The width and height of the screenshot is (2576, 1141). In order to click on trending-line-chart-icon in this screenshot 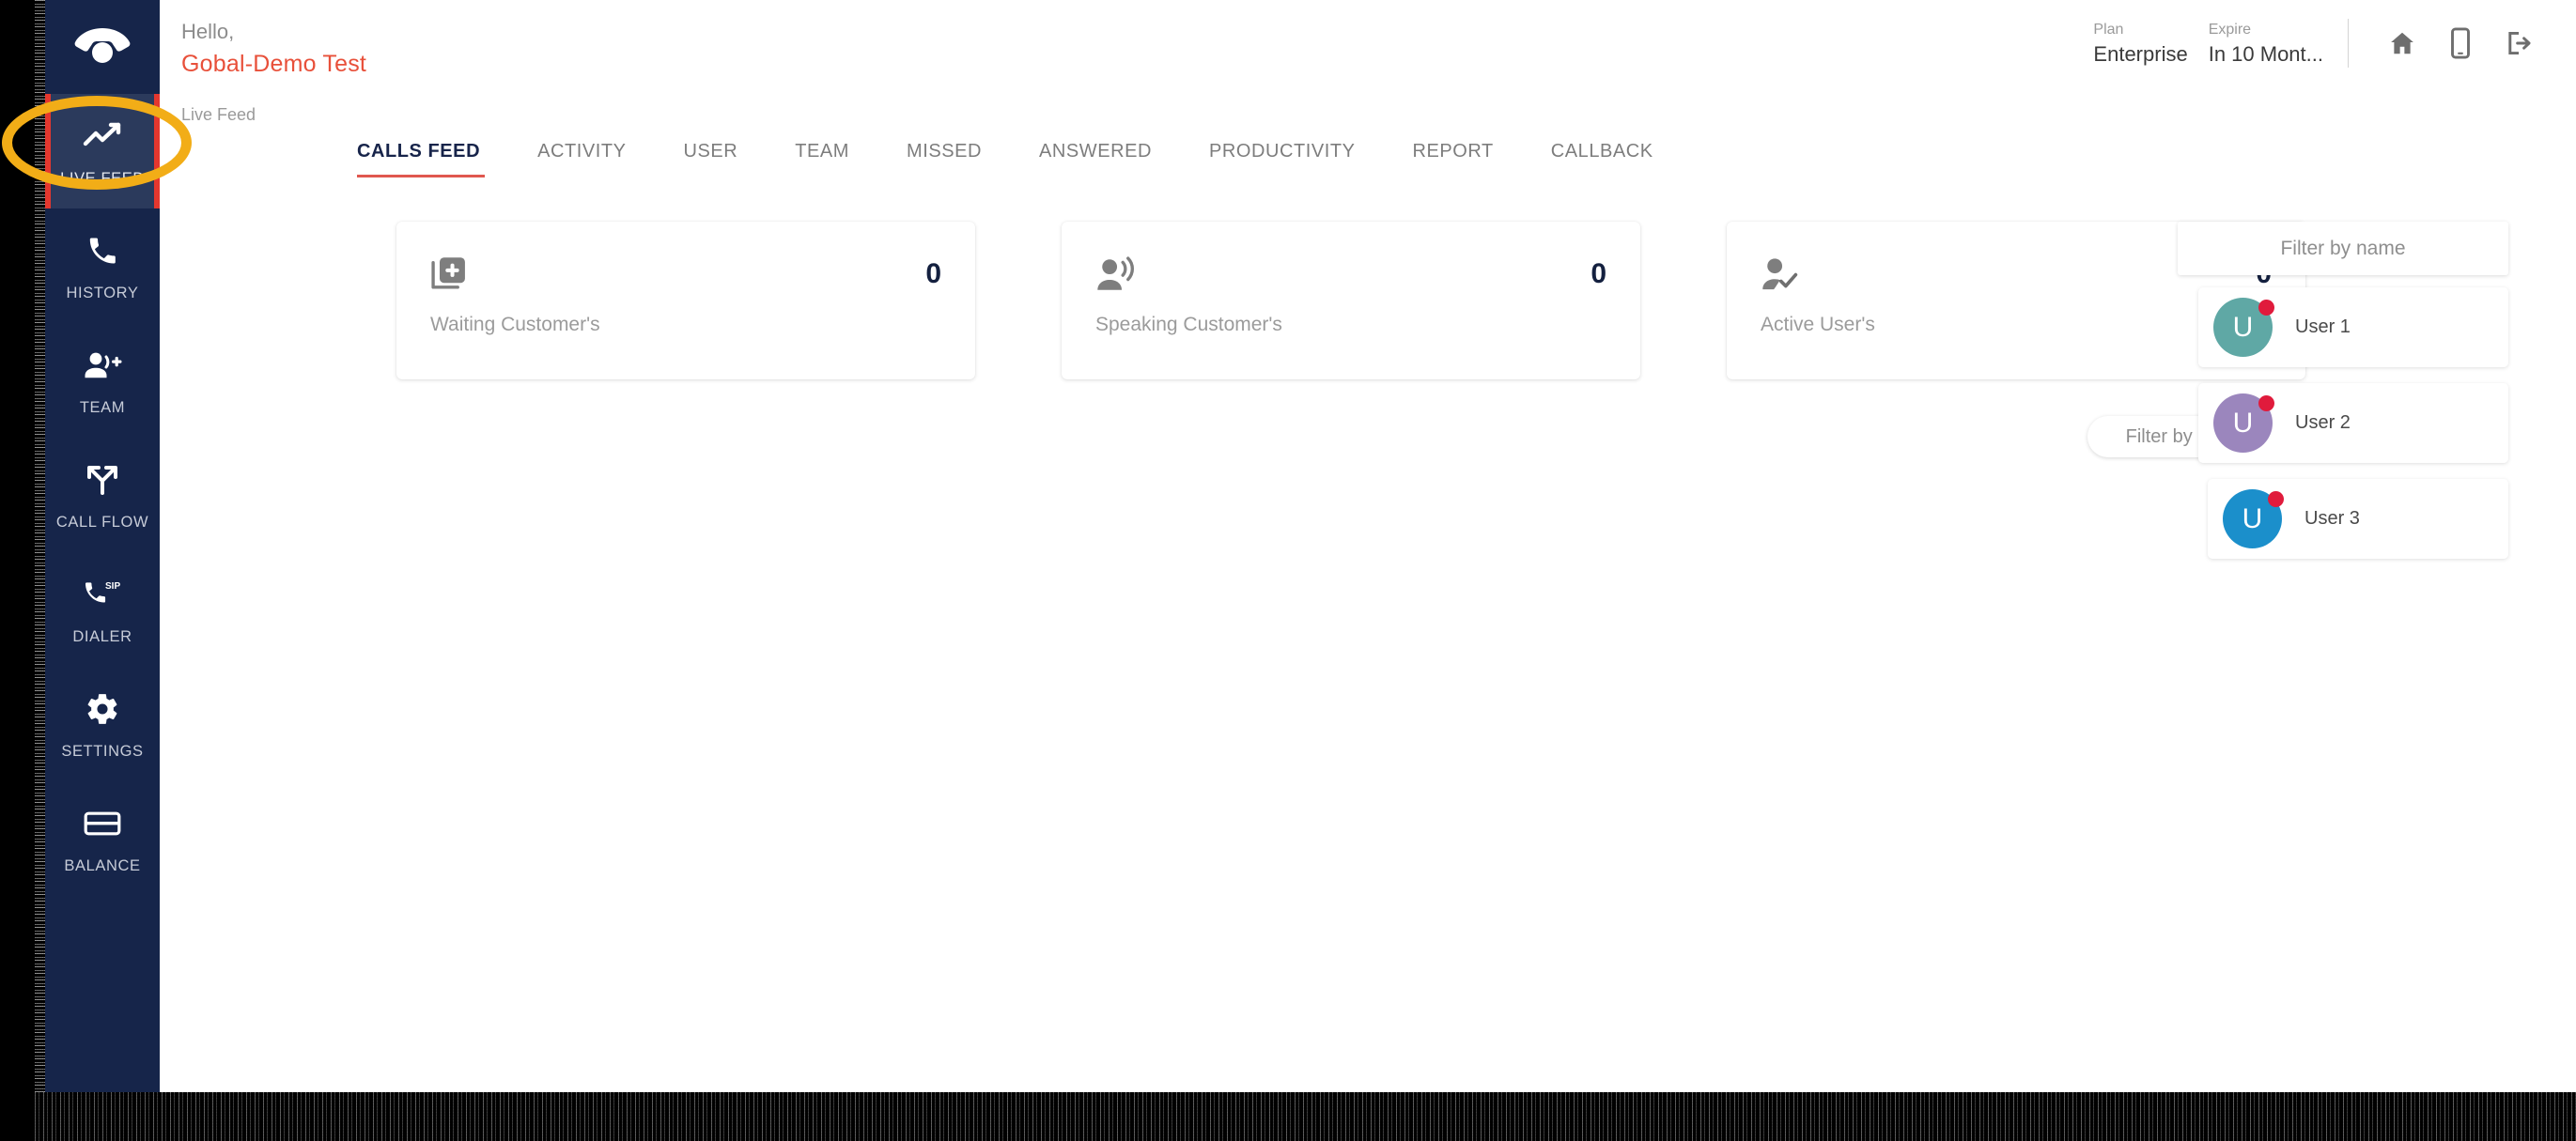, I will do `click(102, 136)`.